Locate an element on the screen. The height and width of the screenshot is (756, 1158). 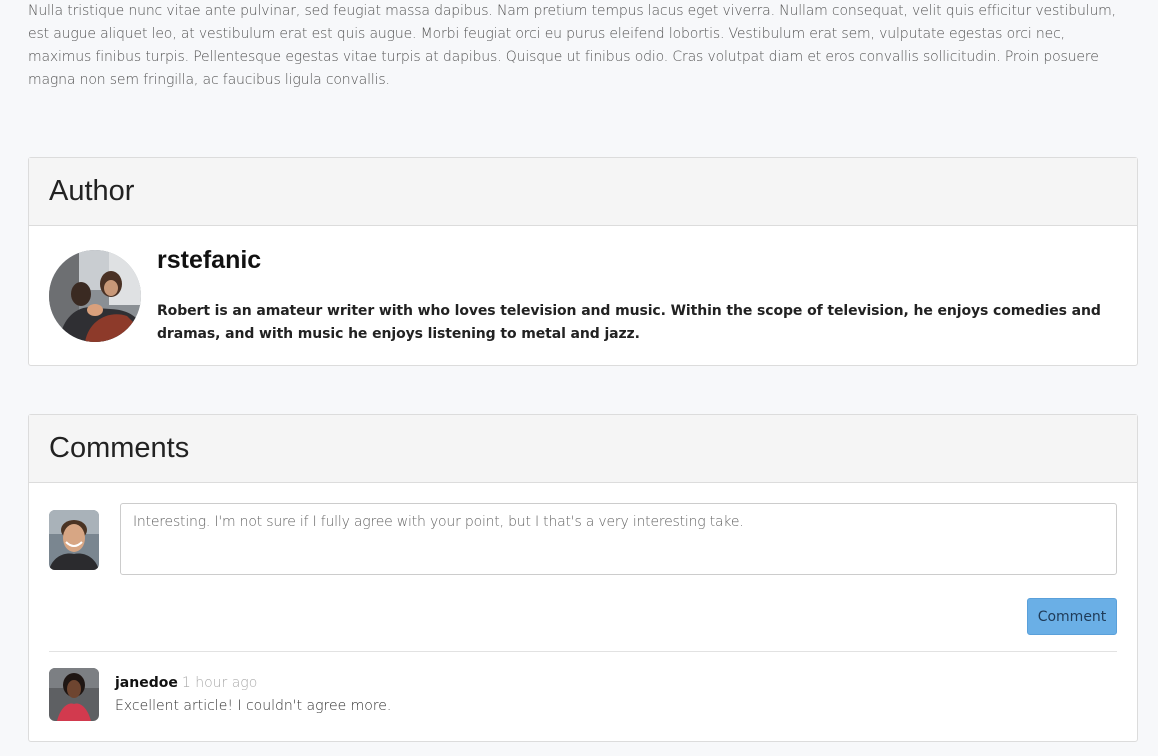
author-avatar is located at coordinates (95, 296).